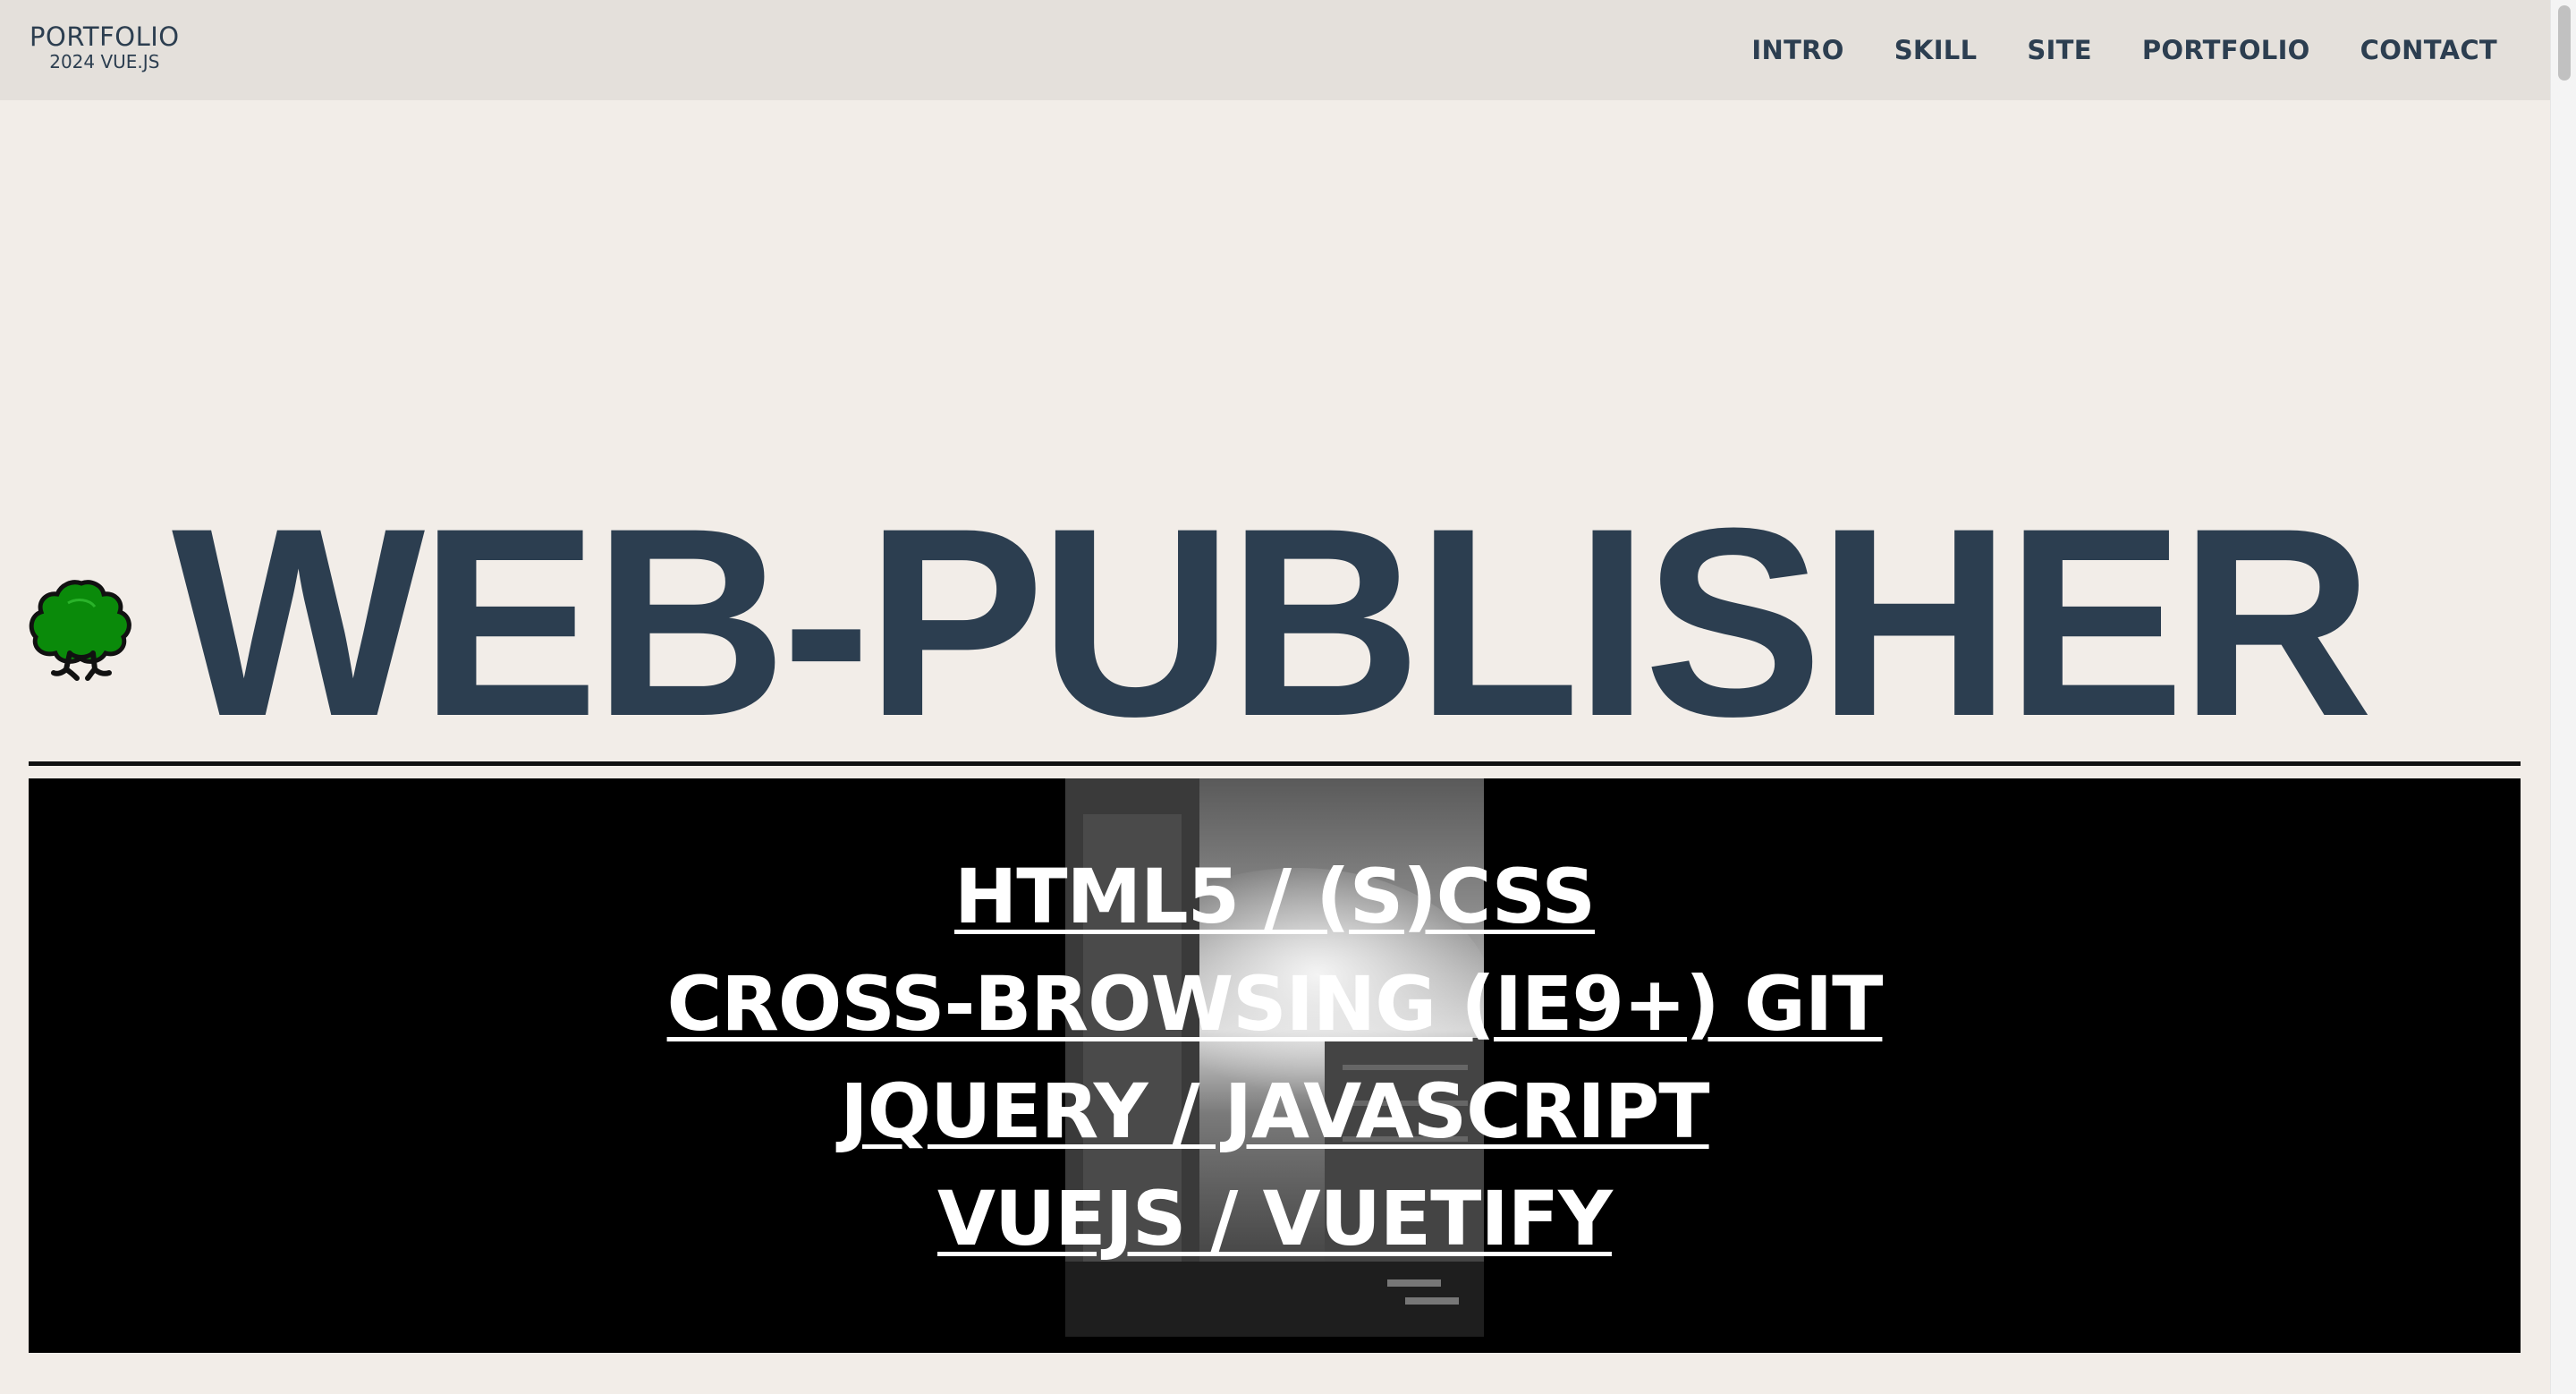 Image resolution: width=2576 pixels, height=1394 pixels. I want to click on list-item: VUEJS / VUETIFY, so click(1275, 1219).